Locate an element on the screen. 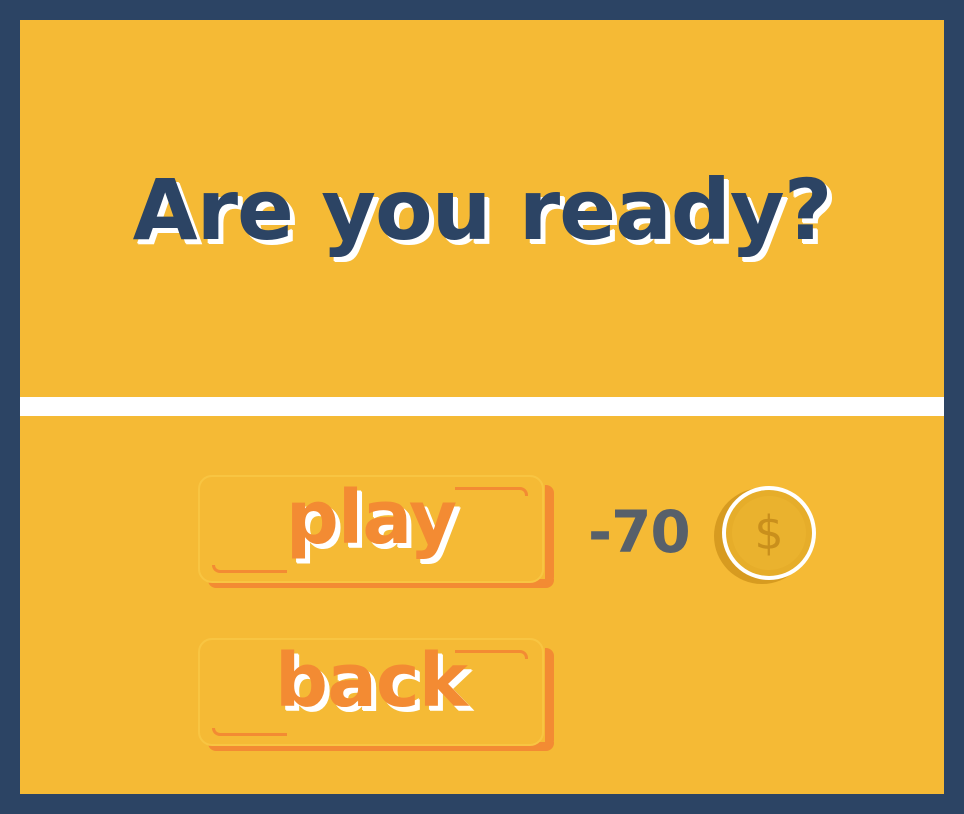 The height and width of the screenshot is (814, 964). divider is located at coordinates (482, 406).